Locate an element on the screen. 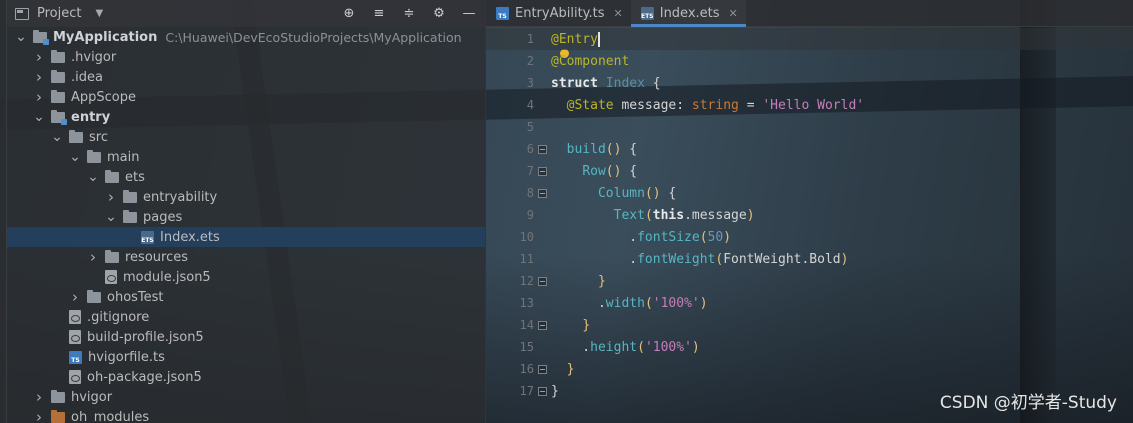  tree-item-label: Index.ets is located at coordinates (190, 237).